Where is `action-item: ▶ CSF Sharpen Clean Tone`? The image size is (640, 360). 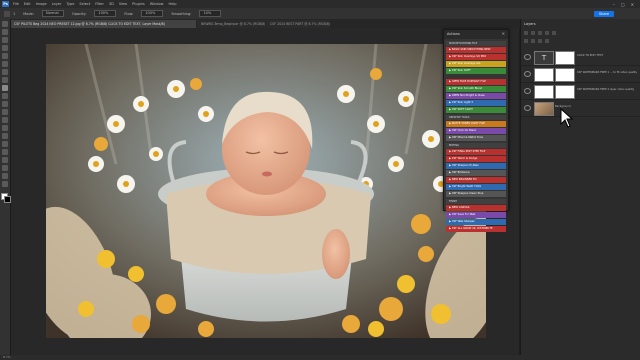
action-item: ▶ CSF Sharpen Clean Tone is located at coordinates (476, 194).